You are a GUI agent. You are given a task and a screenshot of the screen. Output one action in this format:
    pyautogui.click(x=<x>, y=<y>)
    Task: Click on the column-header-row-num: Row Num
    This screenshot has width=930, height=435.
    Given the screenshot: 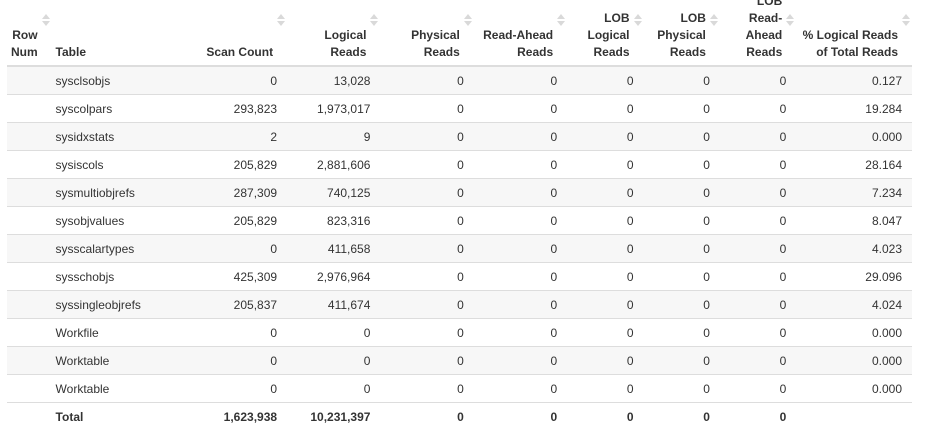 What is the action you would take?
    pyautogui.click(x=29, y=33)
    